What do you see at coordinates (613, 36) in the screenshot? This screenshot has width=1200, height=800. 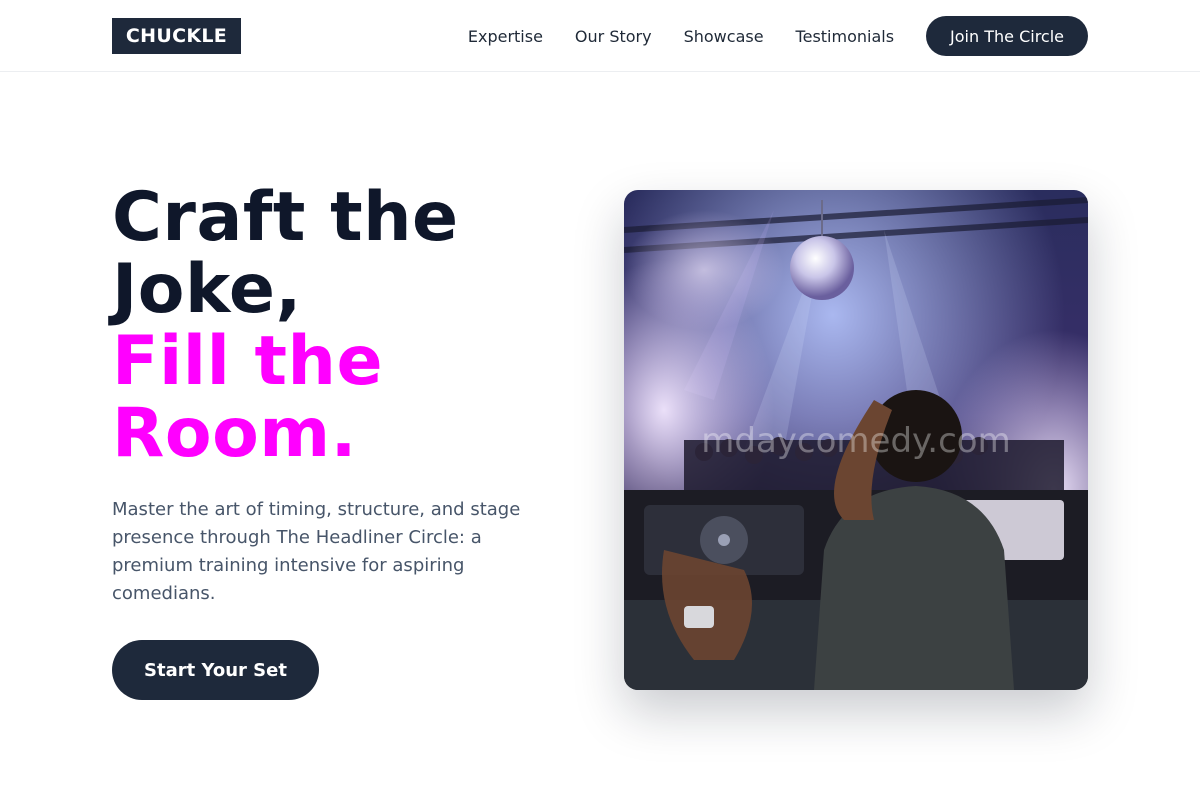 I see `nav-link-our-story: Our Story` at bounding box center [613, 36].